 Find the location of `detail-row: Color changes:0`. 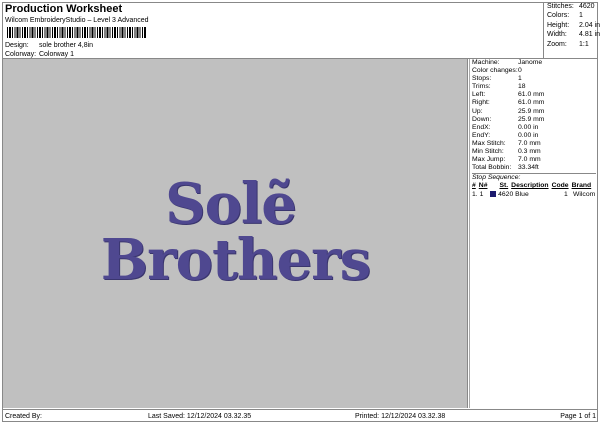

detail-row: Color changes:0 is located at coordinates (534, 71).